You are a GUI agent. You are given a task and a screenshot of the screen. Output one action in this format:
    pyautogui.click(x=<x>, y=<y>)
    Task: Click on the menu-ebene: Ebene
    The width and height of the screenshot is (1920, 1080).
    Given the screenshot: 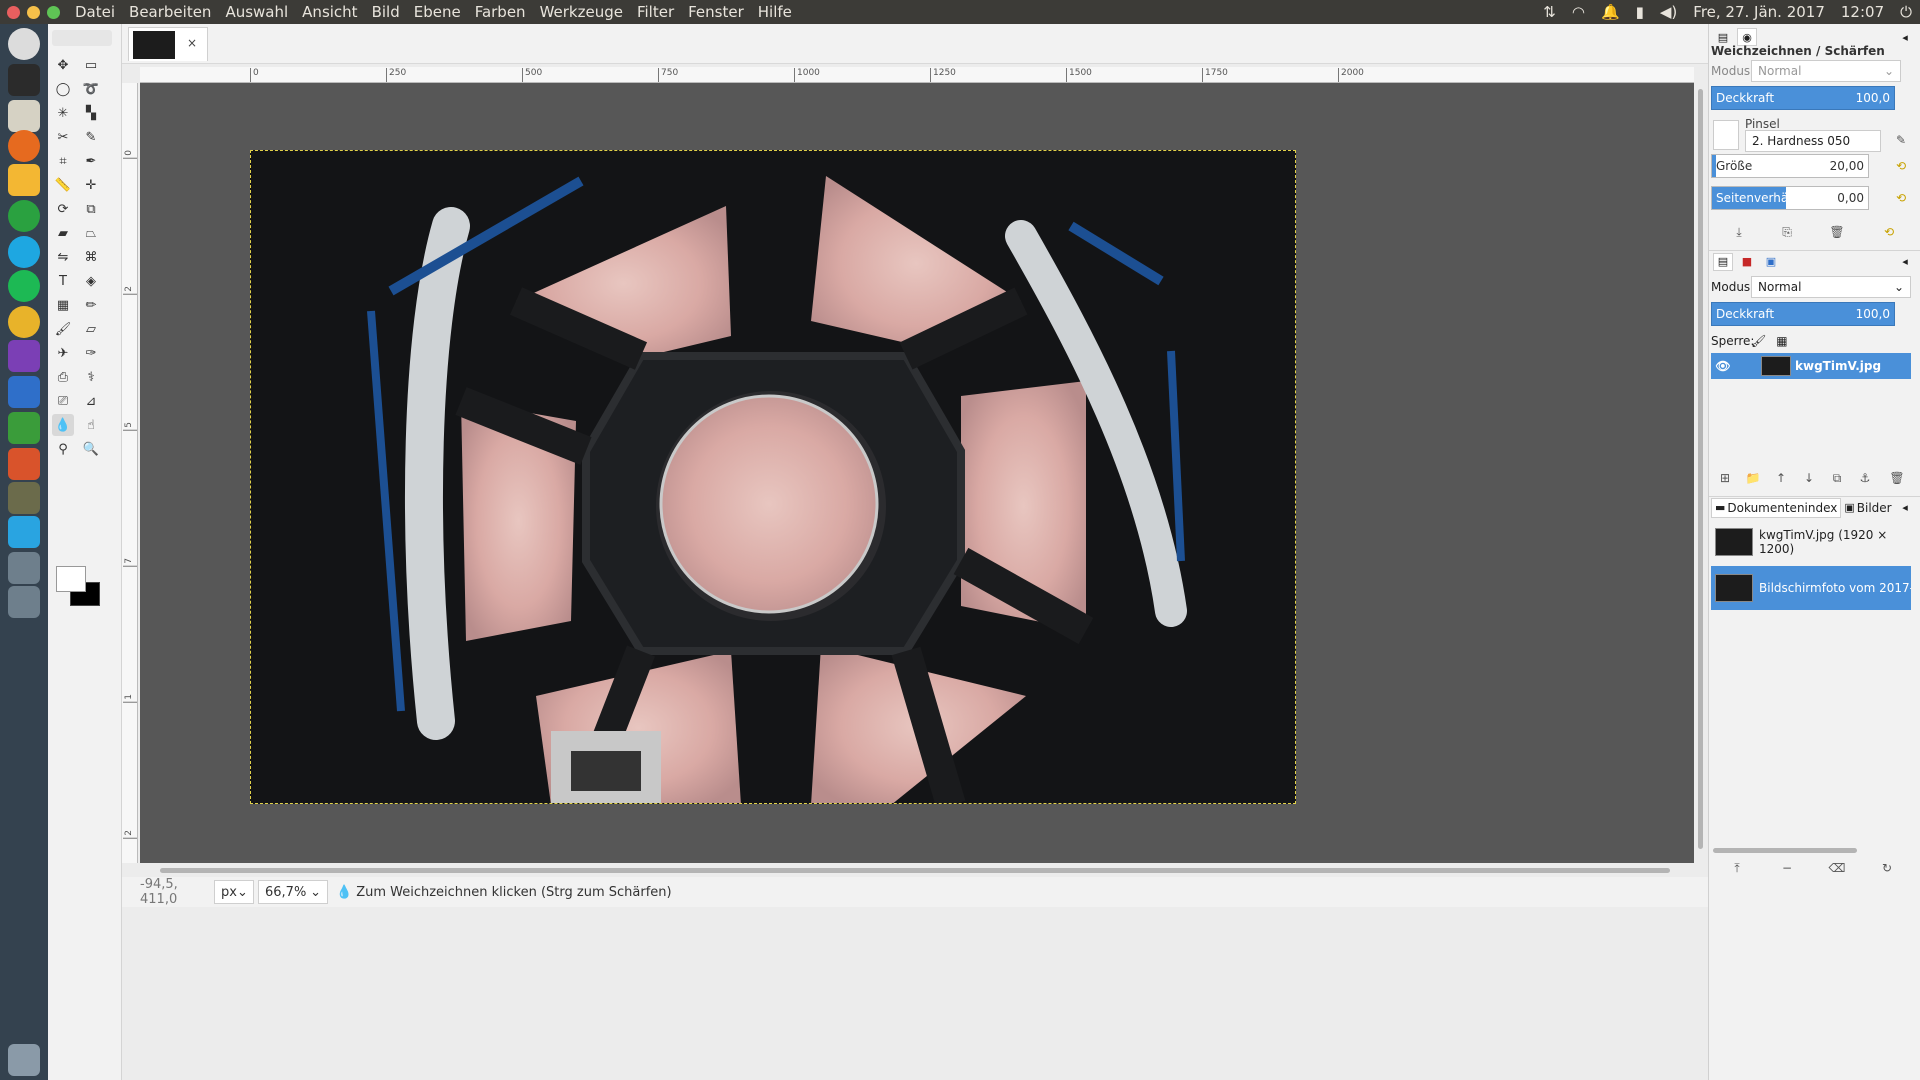 What is the action you would take?
    pyautogui.click(x=437, y=12)
    